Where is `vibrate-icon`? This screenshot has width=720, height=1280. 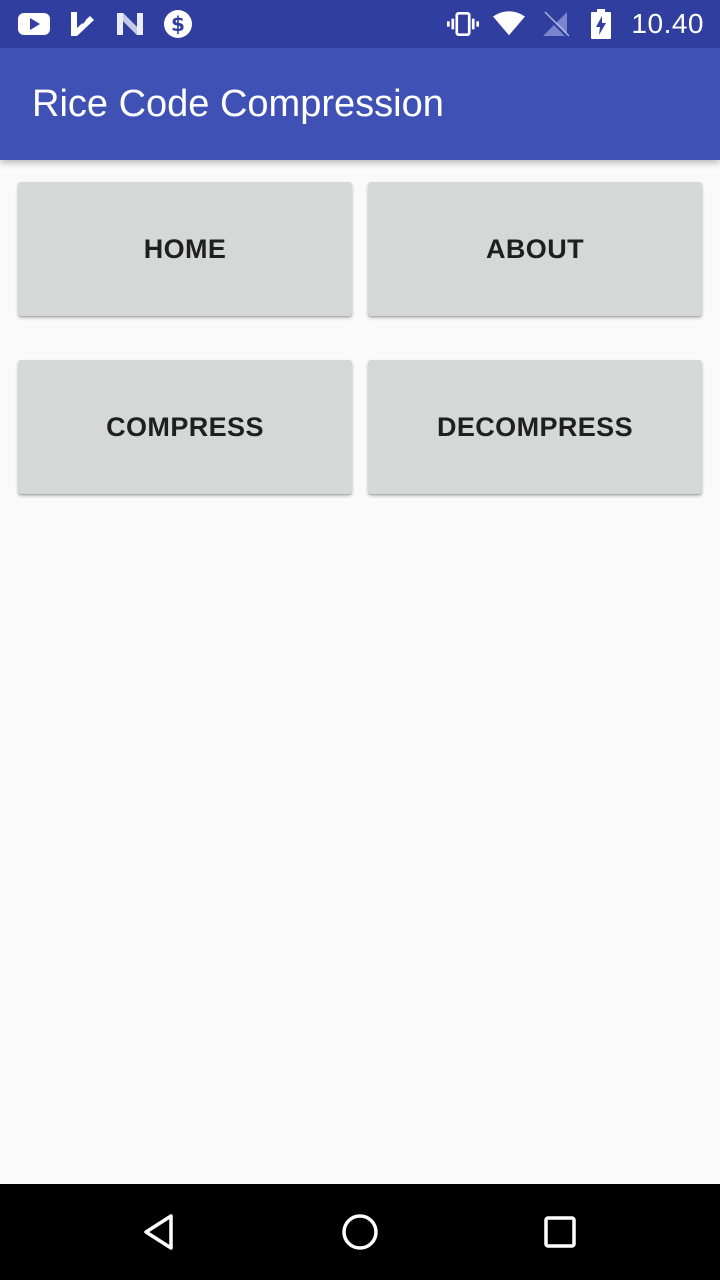 vibrate-icon is located at coordinates (463, 24).